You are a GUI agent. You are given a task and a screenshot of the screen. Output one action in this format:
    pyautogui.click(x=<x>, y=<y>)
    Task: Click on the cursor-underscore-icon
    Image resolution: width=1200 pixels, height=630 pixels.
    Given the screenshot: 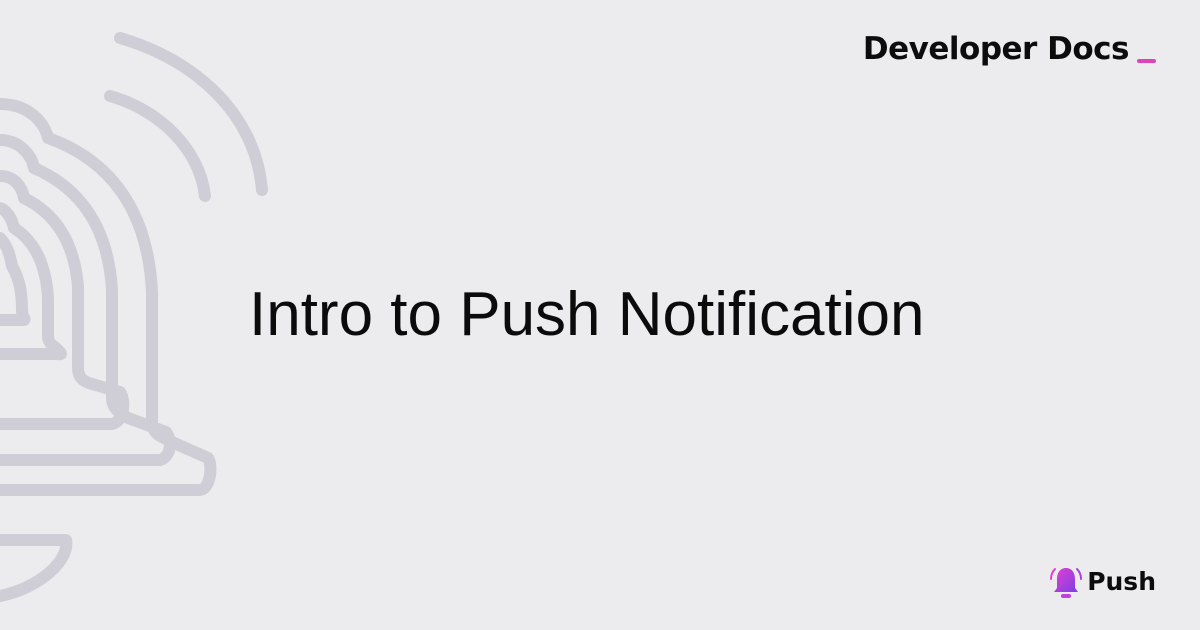 What is the action you would take?
    pyautogui.click(x=1146, y=61)
    